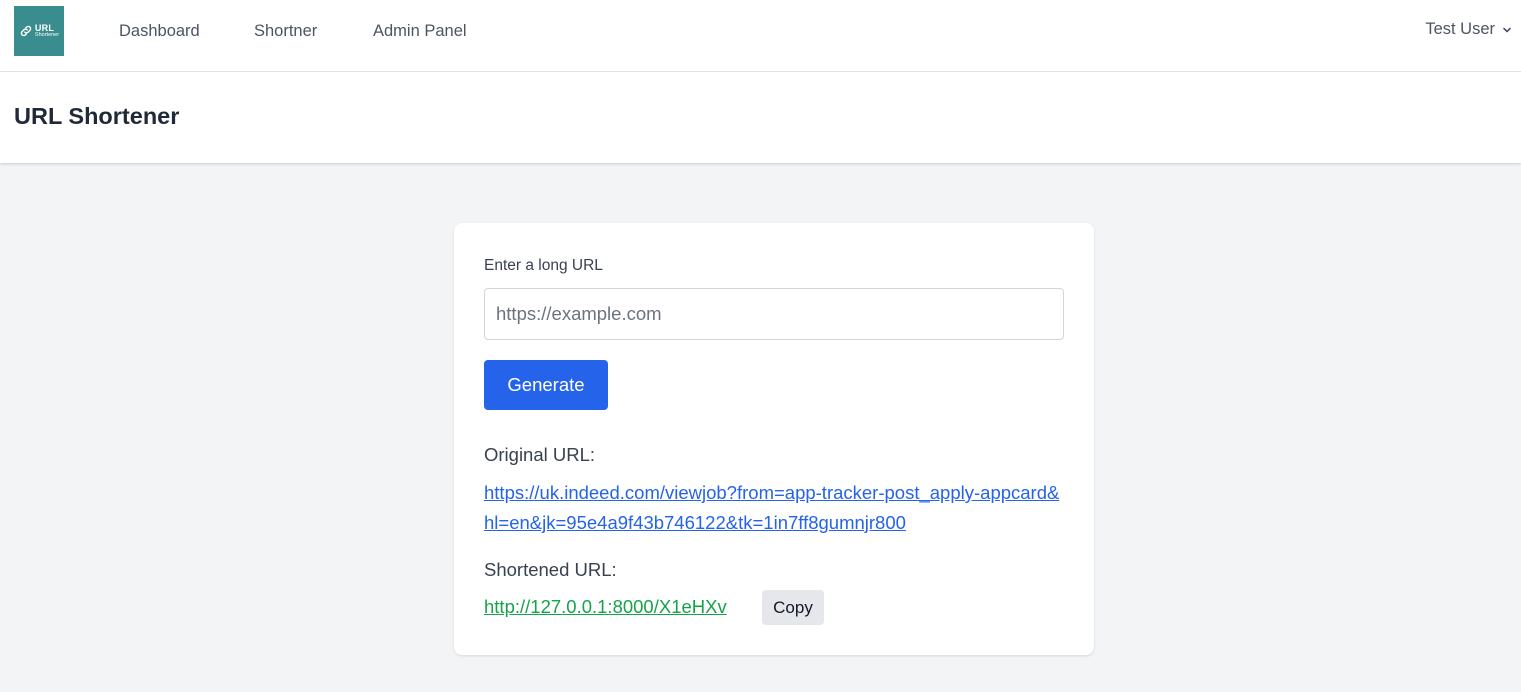 This screenshot has height=692, width=1521. I want to click on nav-shortner: Shortner, so click(285, 31).